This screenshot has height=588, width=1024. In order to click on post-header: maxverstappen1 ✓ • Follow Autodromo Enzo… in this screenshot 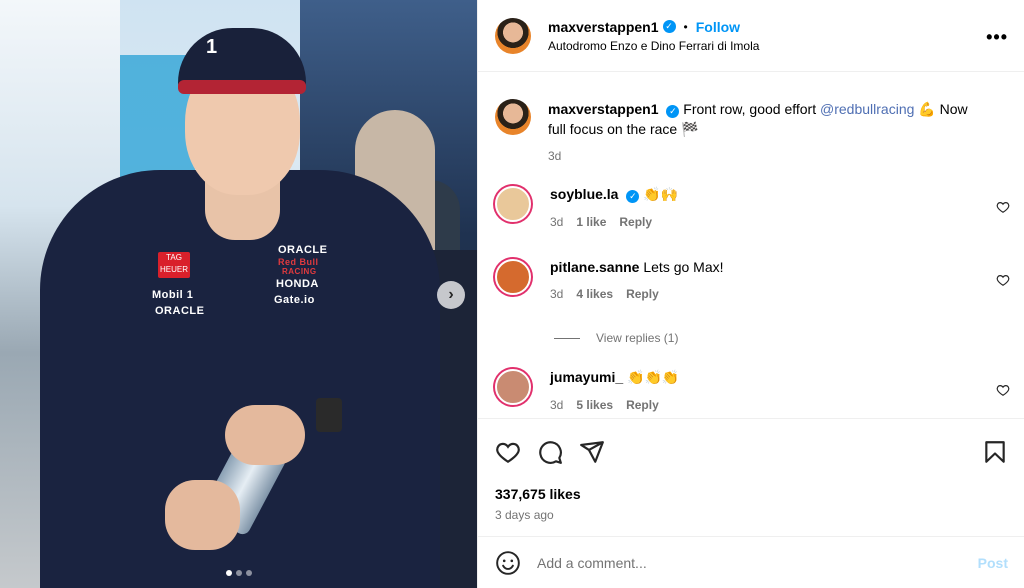, I will do `click(751, 36)`.